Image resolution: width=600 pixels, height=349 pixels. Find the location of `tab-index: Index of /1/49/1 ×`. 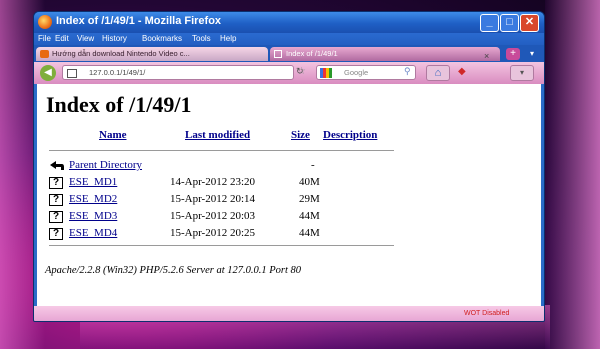

tab-index: Index of /1/49/1 × is located at coordinates (385, 54).